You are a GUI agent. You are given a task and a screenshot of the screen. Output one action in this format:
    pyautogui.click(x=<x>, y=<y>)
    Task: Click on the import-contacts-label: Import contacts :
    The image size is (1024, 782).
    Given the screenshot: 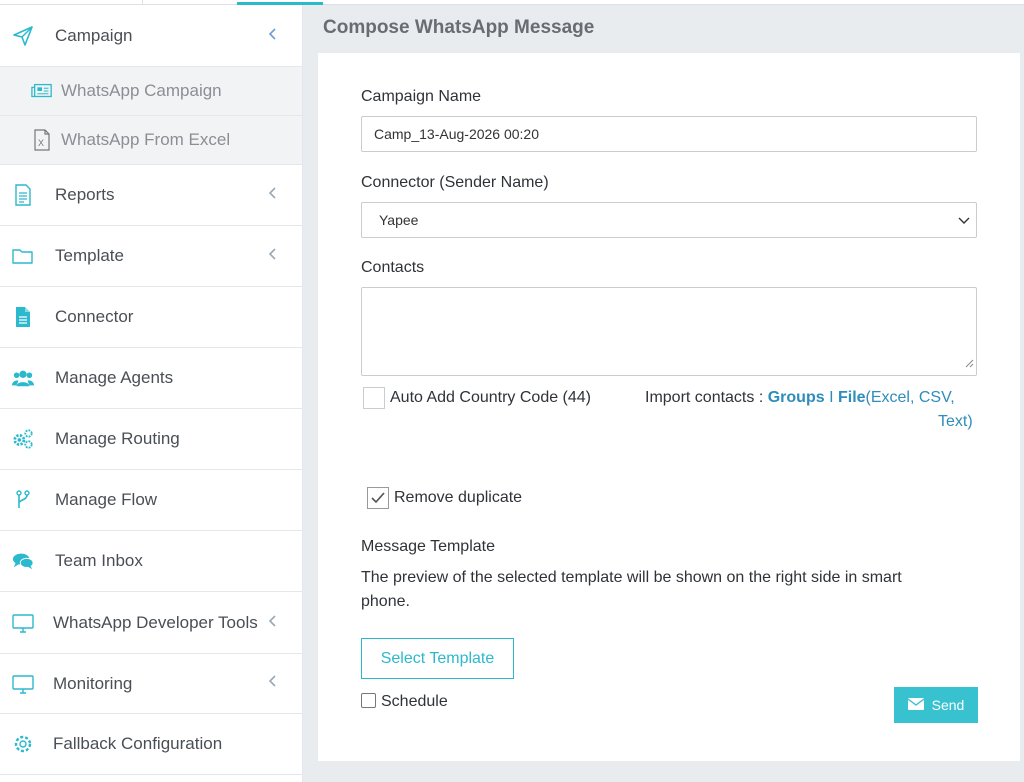 What is the action you would take?
    pyautogui.click(x=706, y=397)
    